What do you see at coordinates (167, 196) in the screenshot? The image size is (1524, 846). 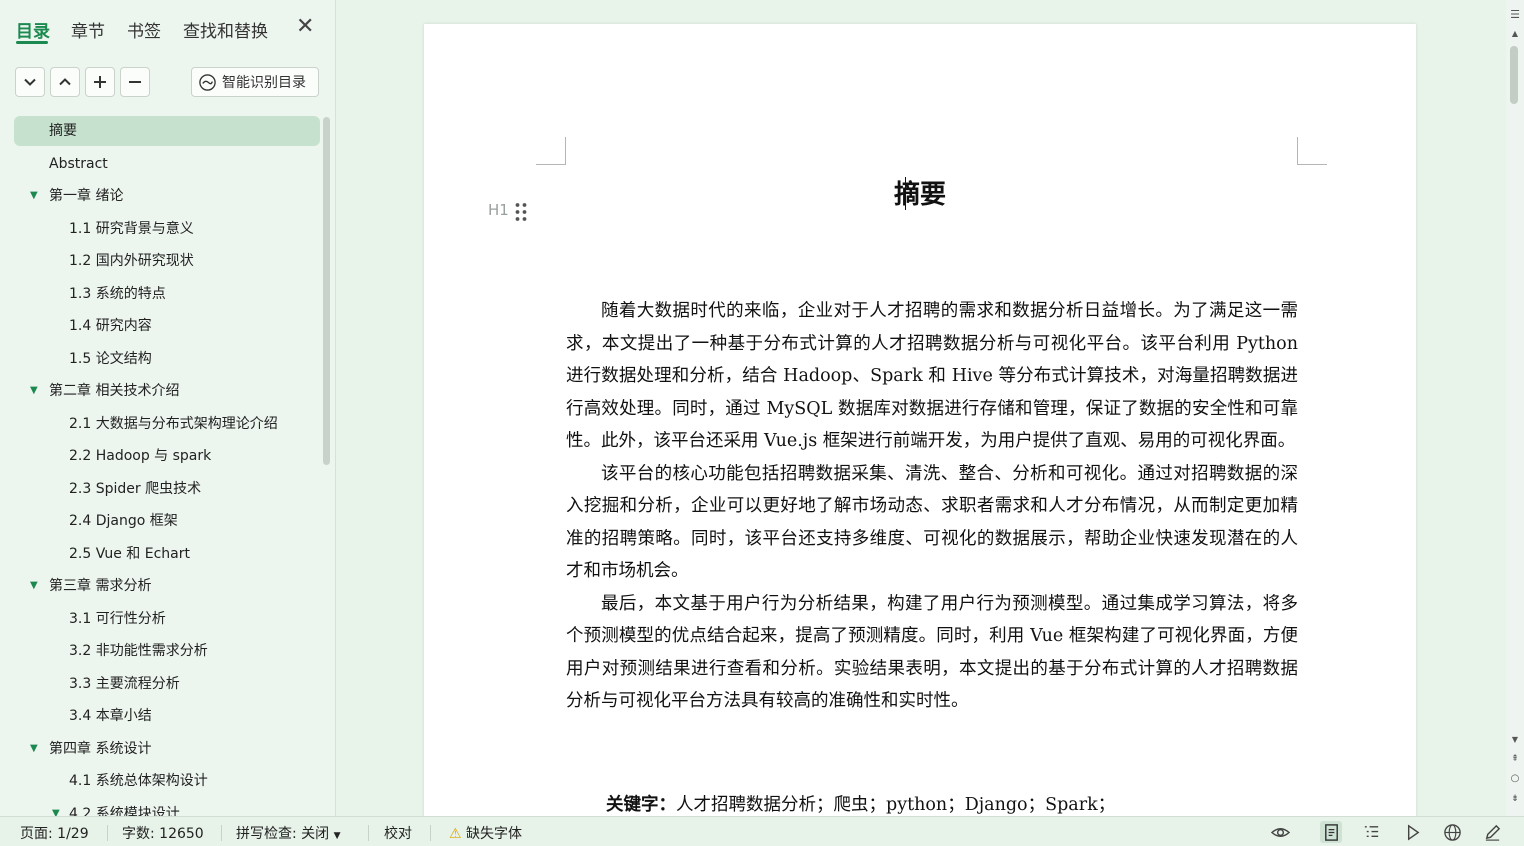 I see `toc-item: ▼ 第一章 绪论` at bounding box center [167, 196].